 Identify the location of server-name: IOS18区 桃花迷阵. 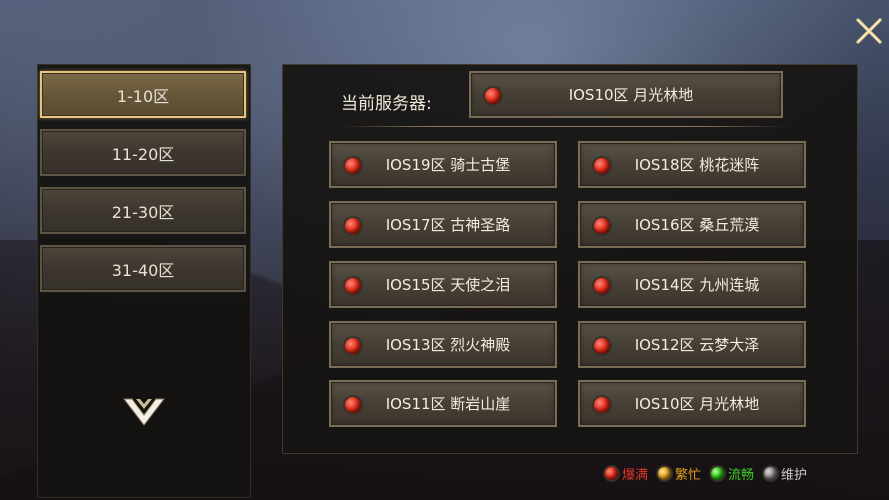
(697, 165).